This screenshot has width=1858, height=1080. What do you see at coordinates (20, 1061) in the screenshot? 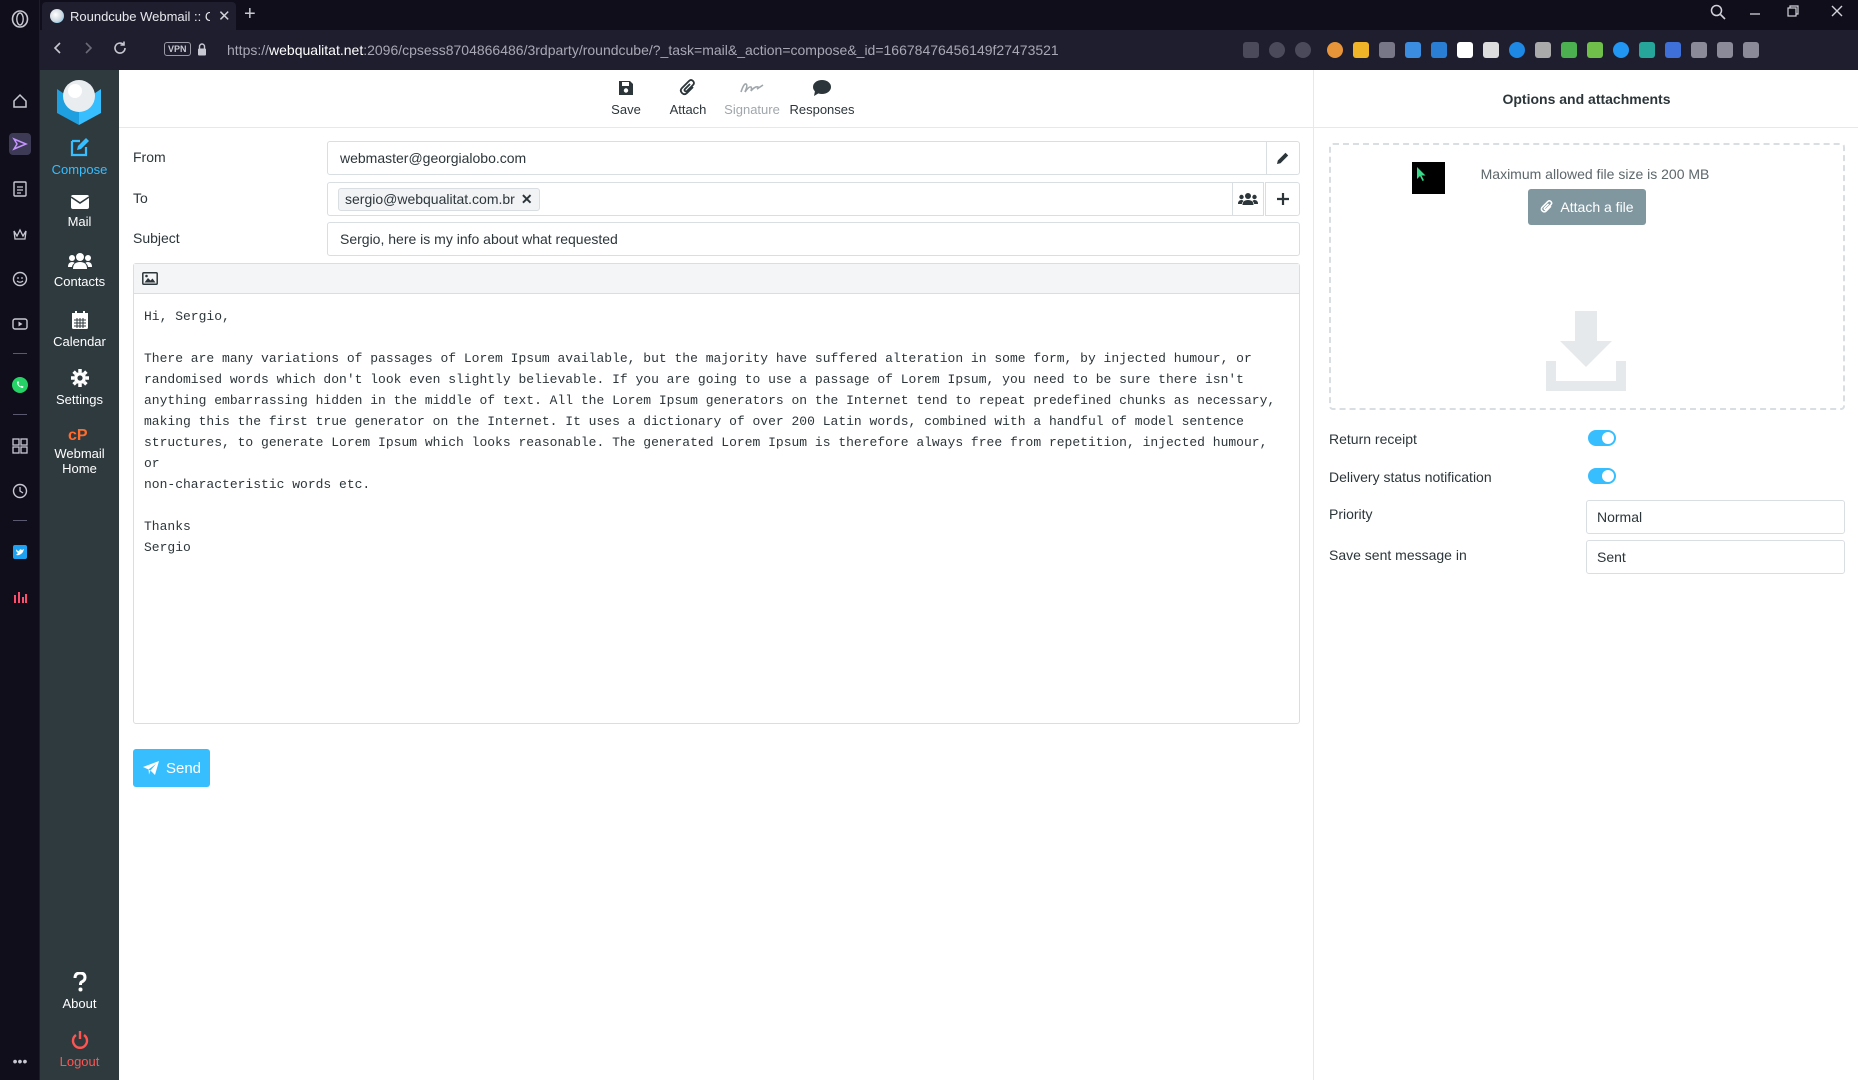
I see `more-icon: •••` at bounding box center [20, 1061].